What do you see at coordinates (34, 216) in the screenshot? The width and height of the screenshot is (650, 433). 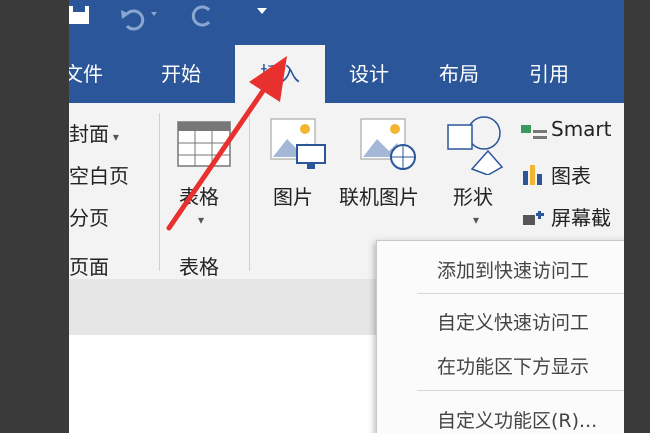 I see `window-left-edge` at bounding box center [34, 216].